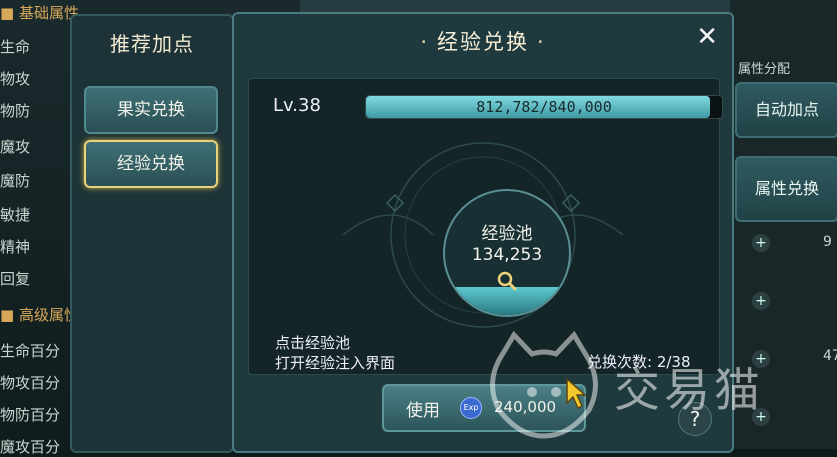  I want to click on use-amount: 240,000, so click(525, 407).